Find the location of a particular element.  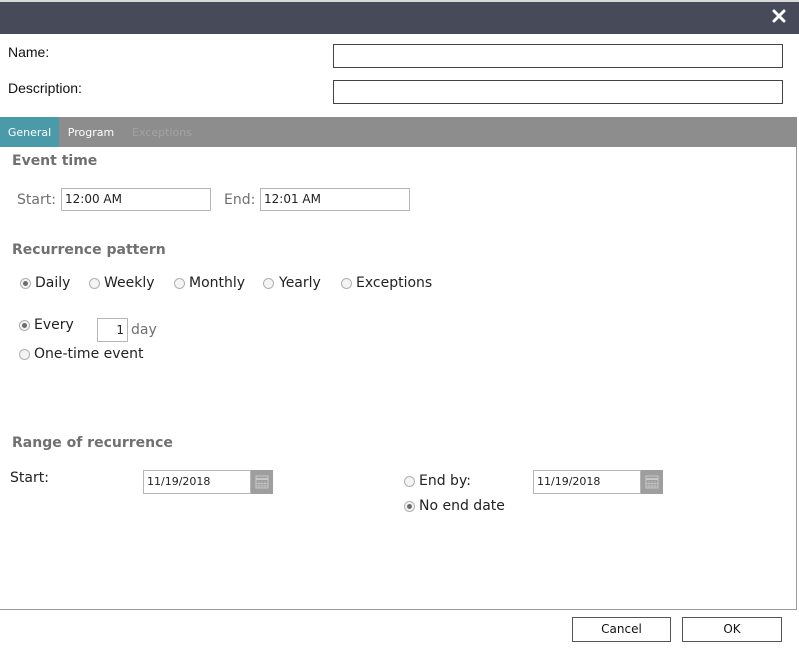

no-end-date-label: No end date is located at coordinates (462, 506).